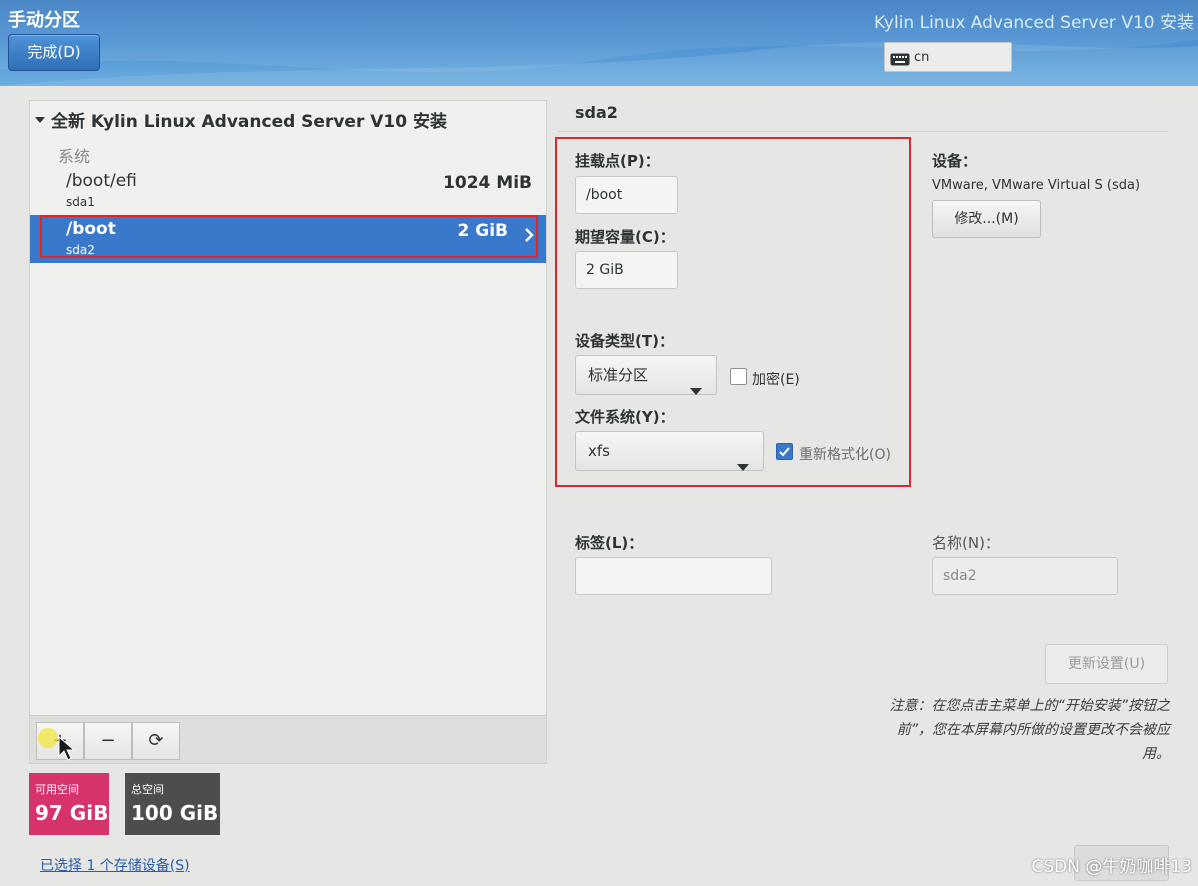 The height and width of the screenshot is (886, 1198). I want to click on checkmark-icon, so click(784, 452).